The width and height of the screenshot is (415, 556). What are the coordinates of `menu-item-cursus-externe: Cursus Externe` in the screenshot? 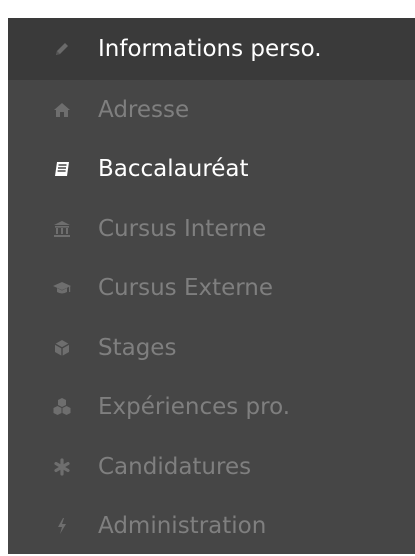 It's located at (211, 289).